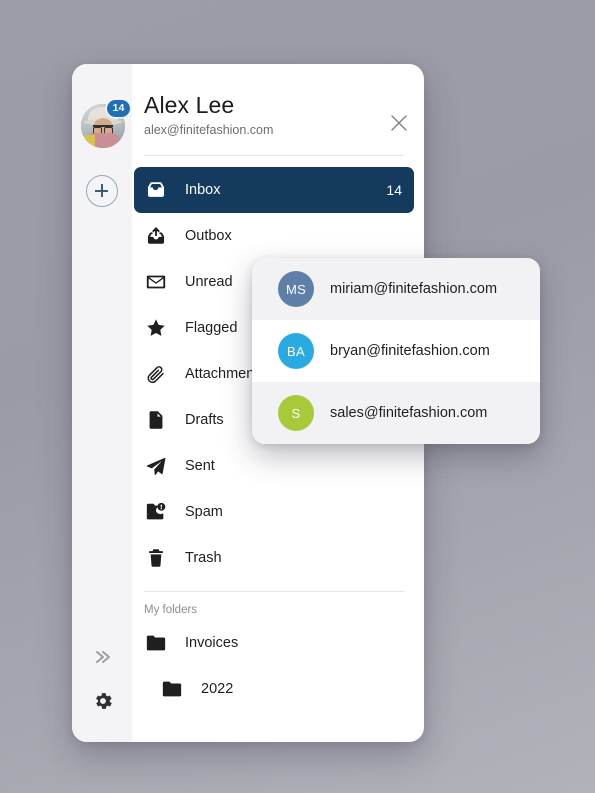 The image size is (595, 793). I want to click on document-icon, so click(156, 420).